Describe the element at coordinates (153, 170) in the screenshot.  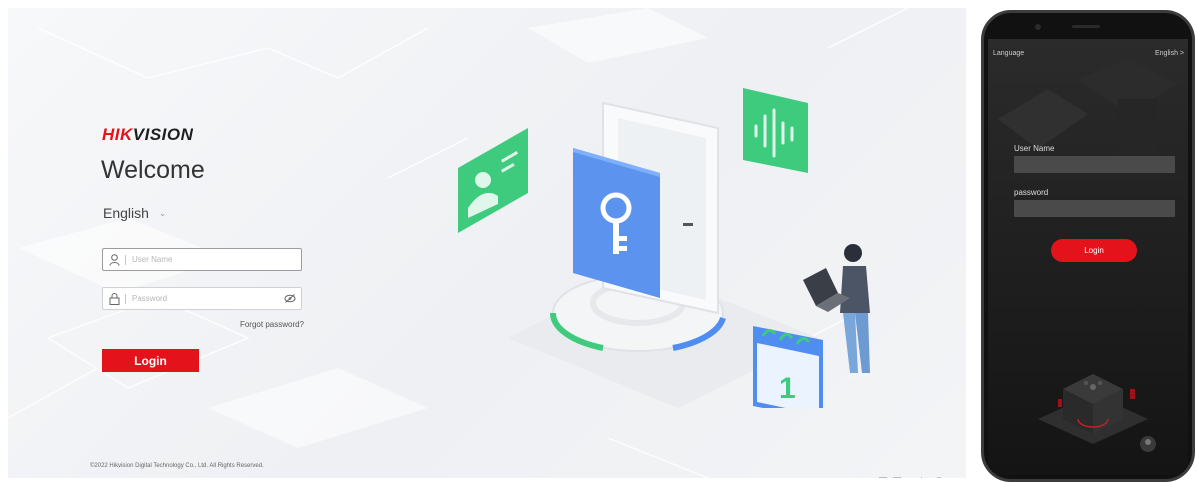
I see `page-title: Welcome` at that location.